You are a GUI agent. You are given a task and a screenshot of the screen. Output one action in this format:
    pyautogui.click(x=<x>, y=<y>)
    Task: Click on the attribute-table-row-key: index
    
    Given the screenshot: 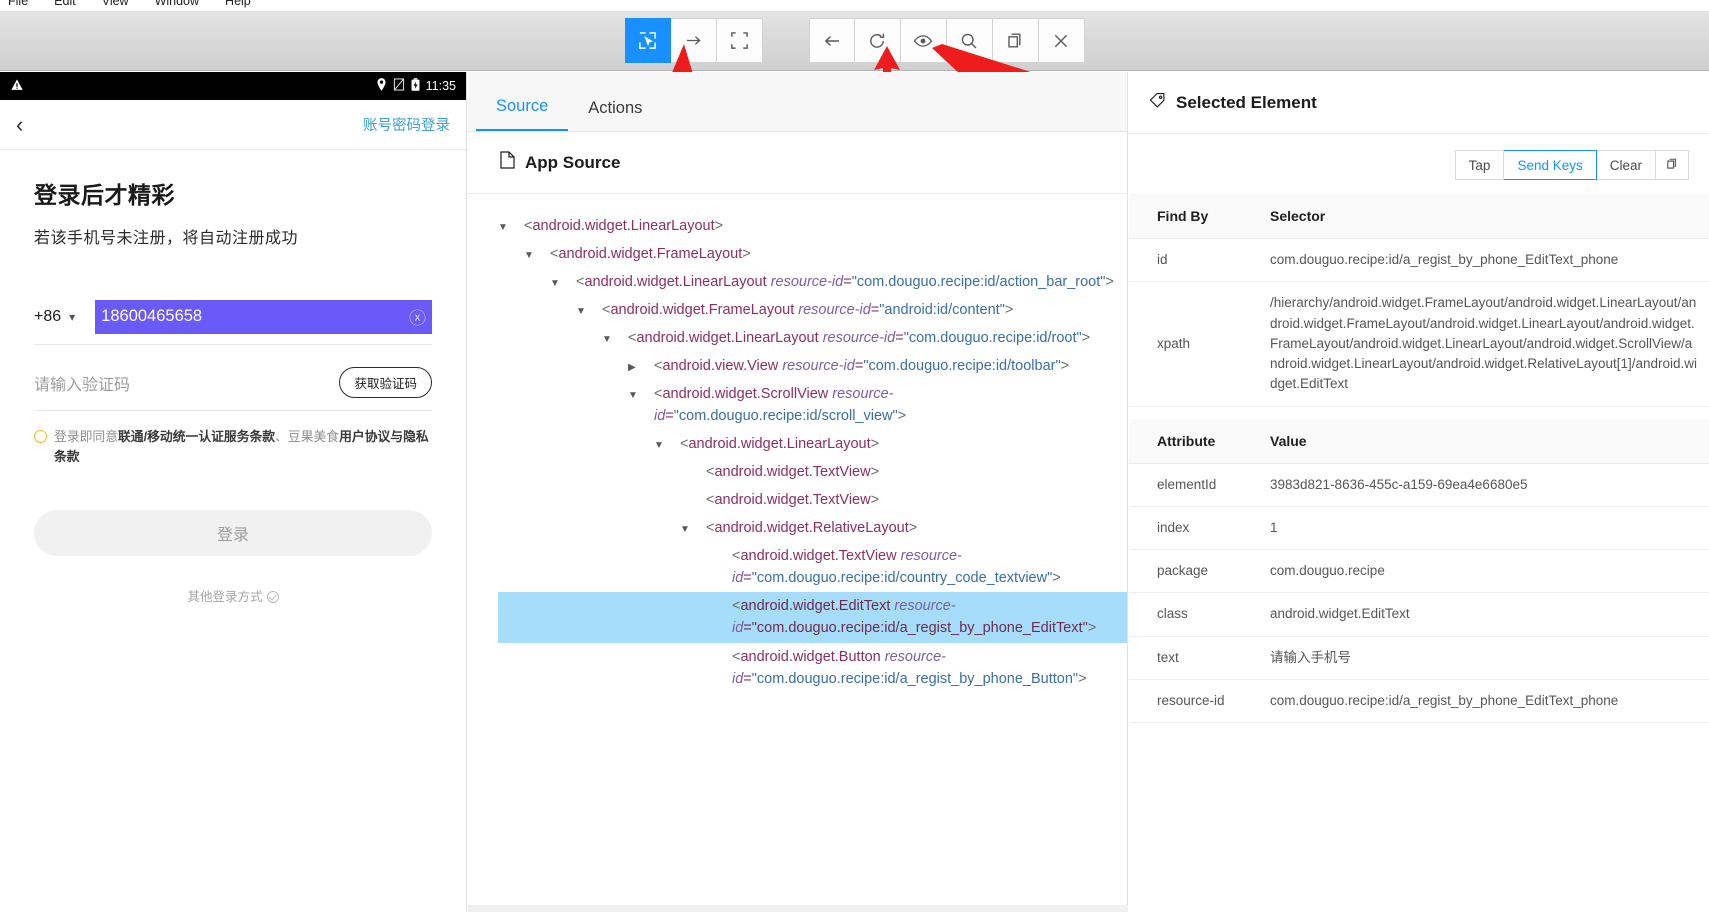 What is the action you would take?
    pyautogui.click(x=1185, y=528)
    